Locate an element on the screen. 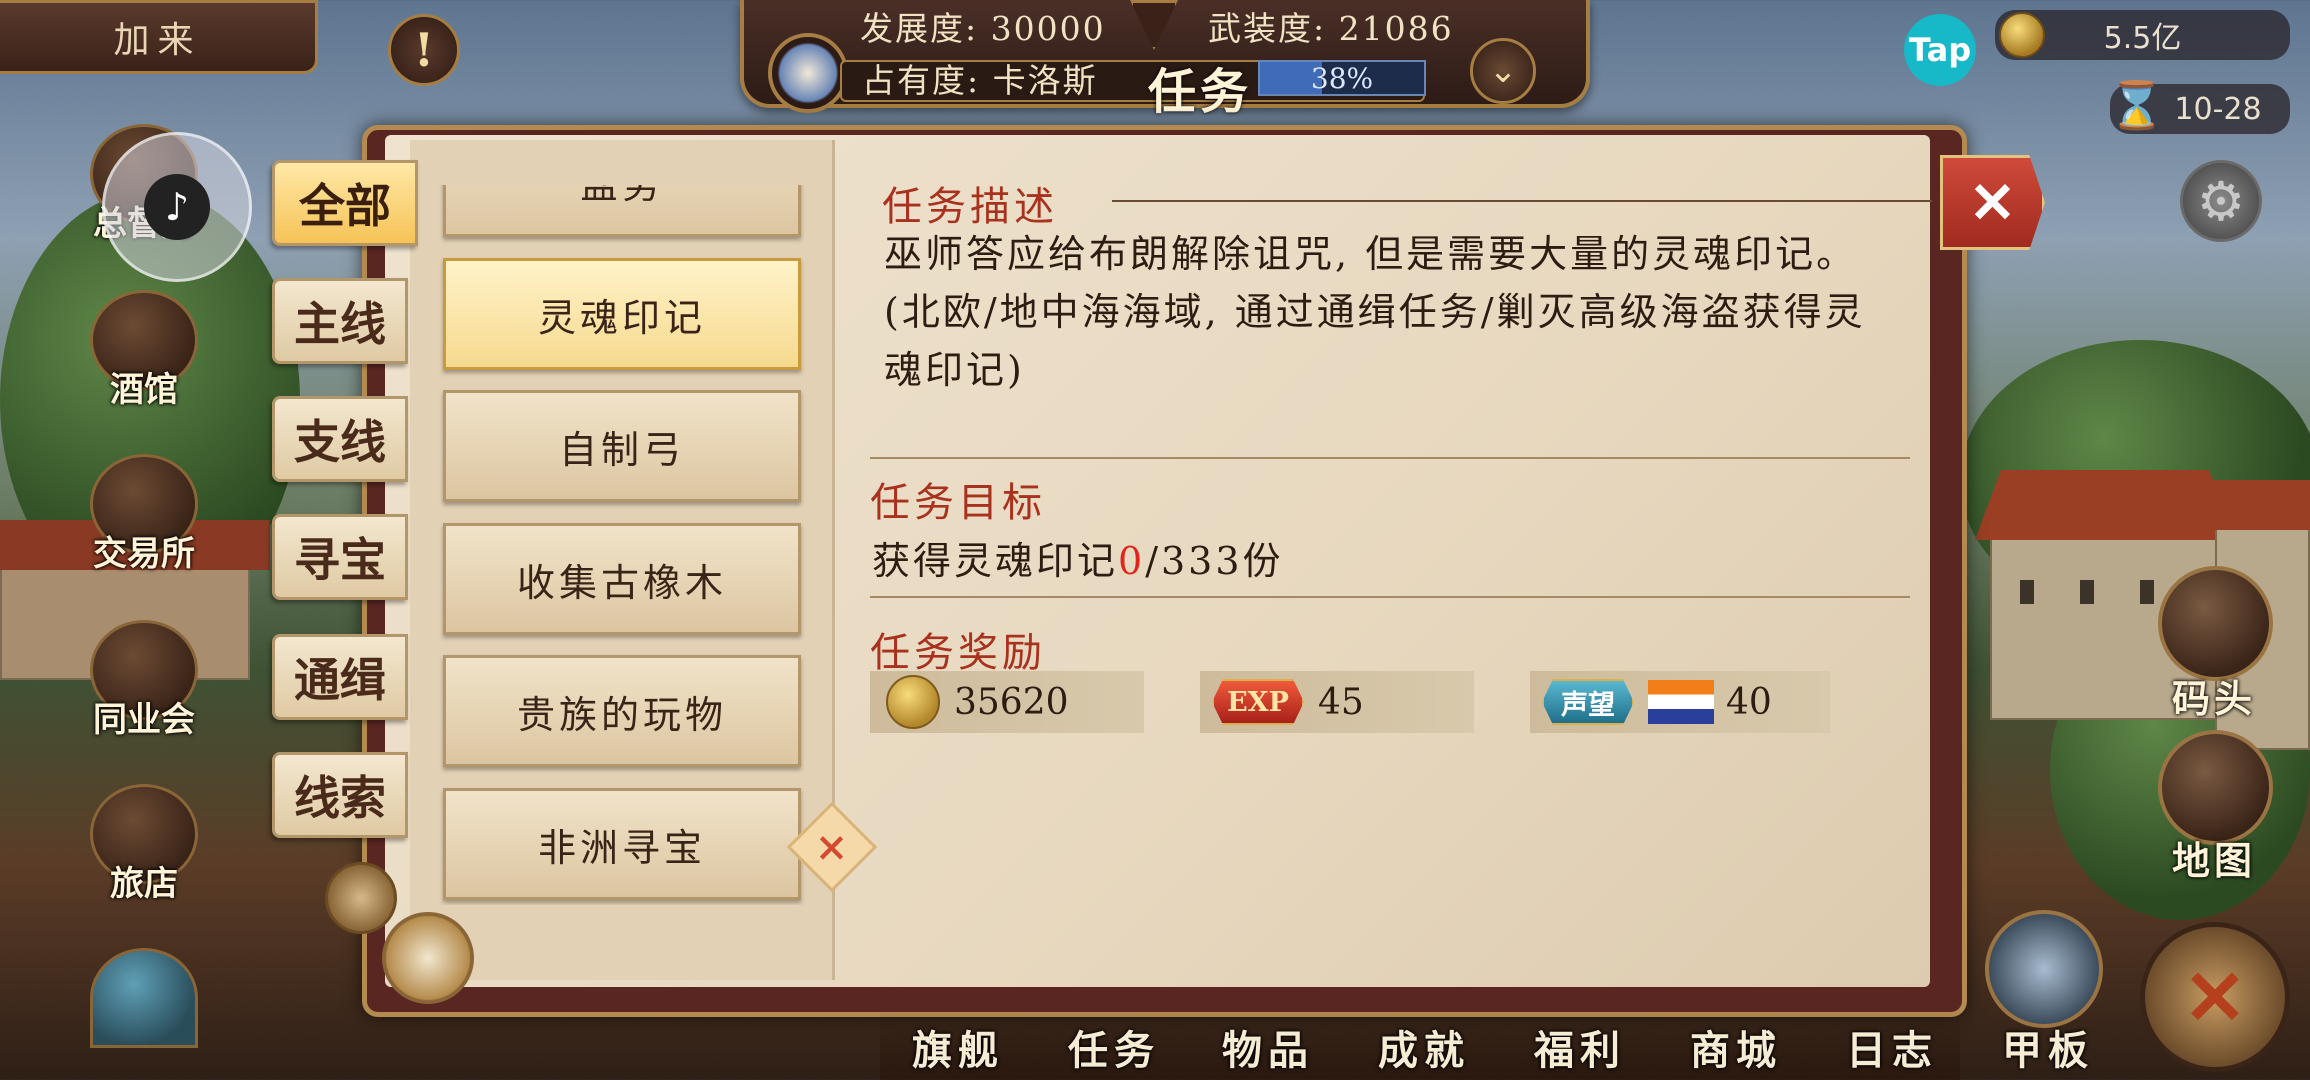 The image size is (2310, 1080). gold-amount: 5.5亿 is located at coordinates (2142, 38).